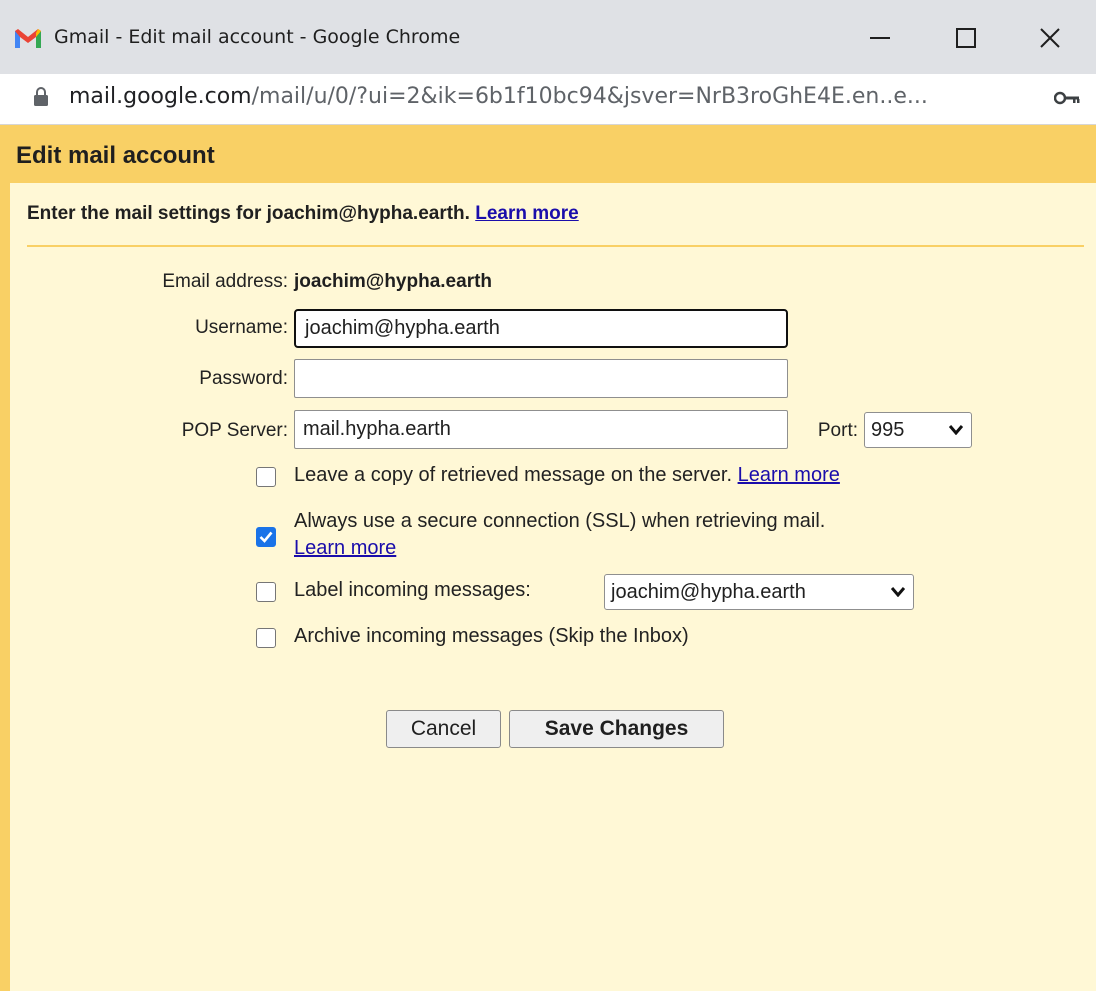 This screenshot has width=1096, height=991. I want to click on intro-learn-more-link: Learn more, so click(526, 213).